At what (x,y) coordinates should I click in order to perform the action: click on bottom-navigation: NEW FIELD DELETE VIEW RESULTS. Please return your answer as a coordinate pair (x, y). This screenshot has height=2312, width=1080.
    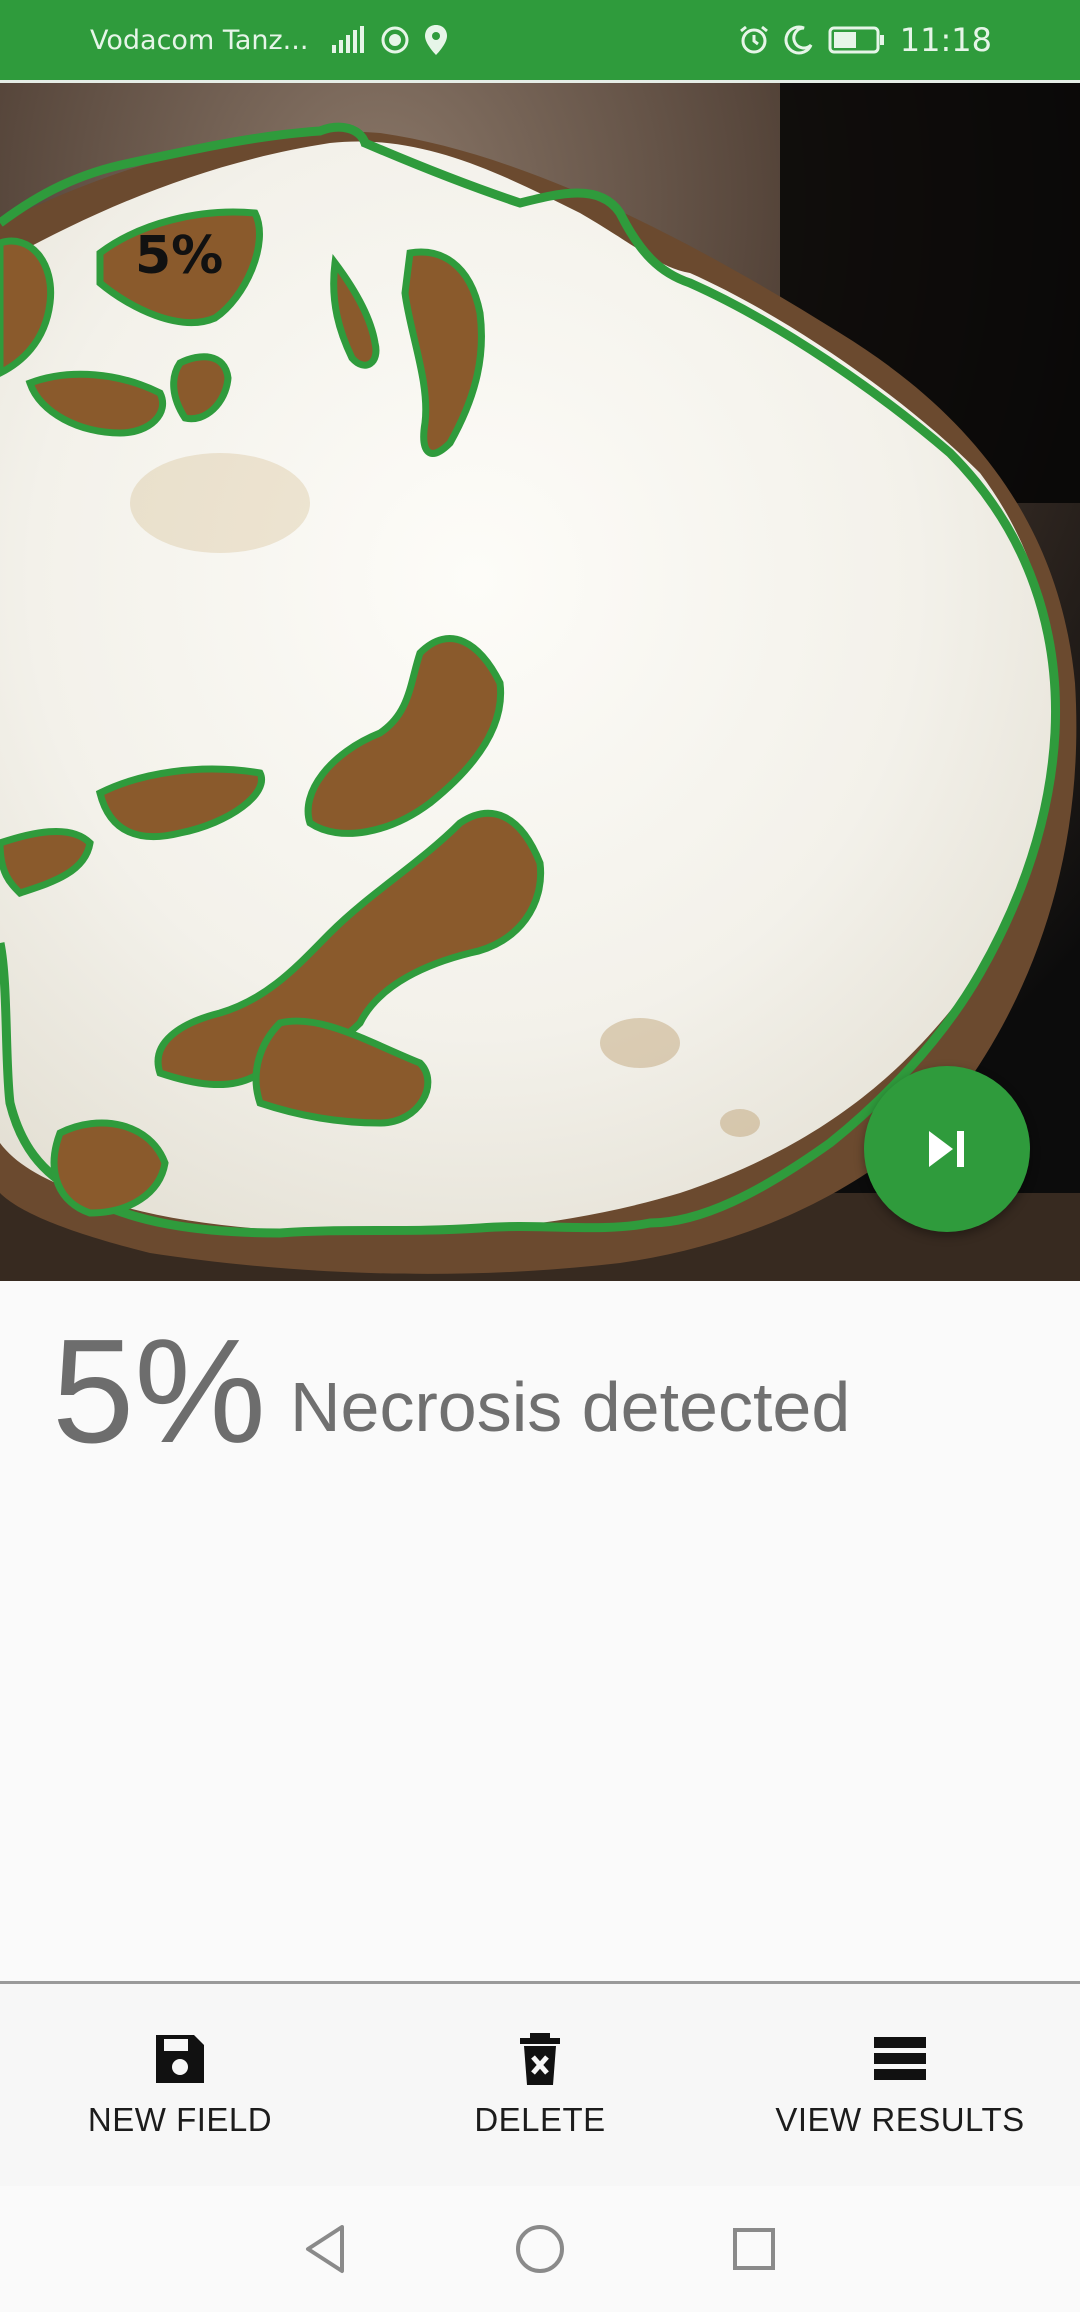
    Looking at the image, I should click on (540, 2085).